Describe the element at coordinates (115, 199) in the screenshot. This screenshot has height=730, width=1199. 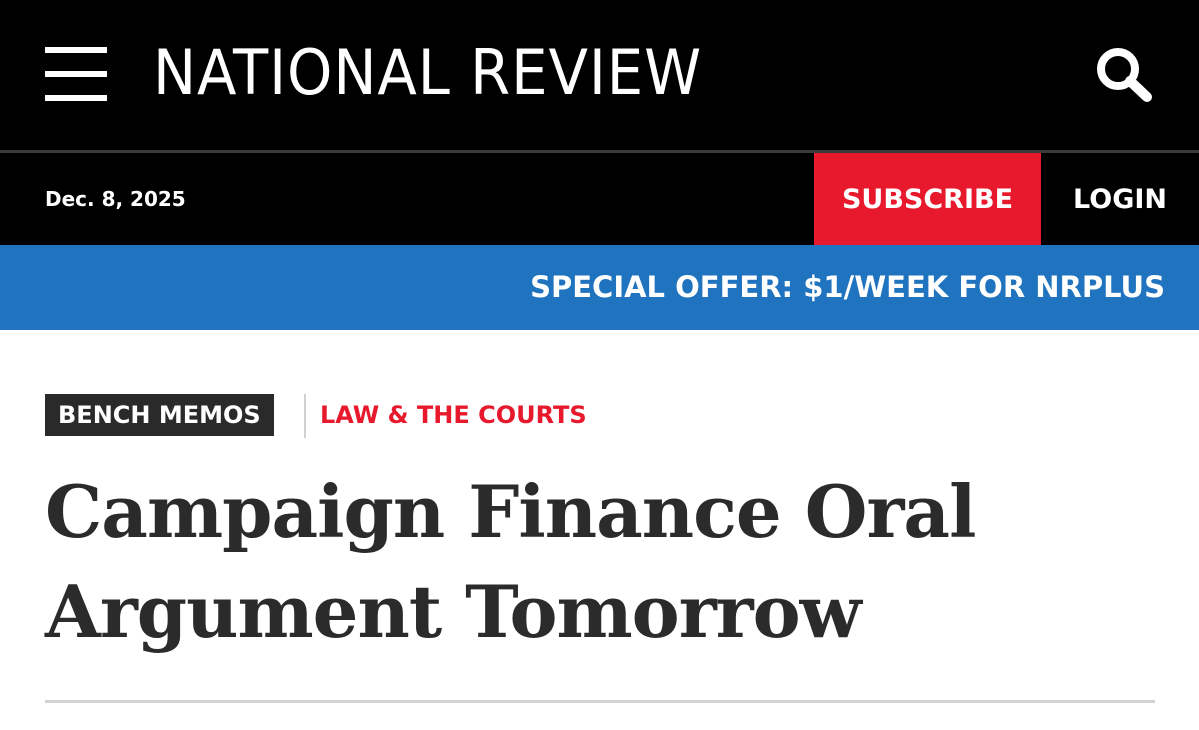
I see `current-date: Dec. 8, 2025` at that location.